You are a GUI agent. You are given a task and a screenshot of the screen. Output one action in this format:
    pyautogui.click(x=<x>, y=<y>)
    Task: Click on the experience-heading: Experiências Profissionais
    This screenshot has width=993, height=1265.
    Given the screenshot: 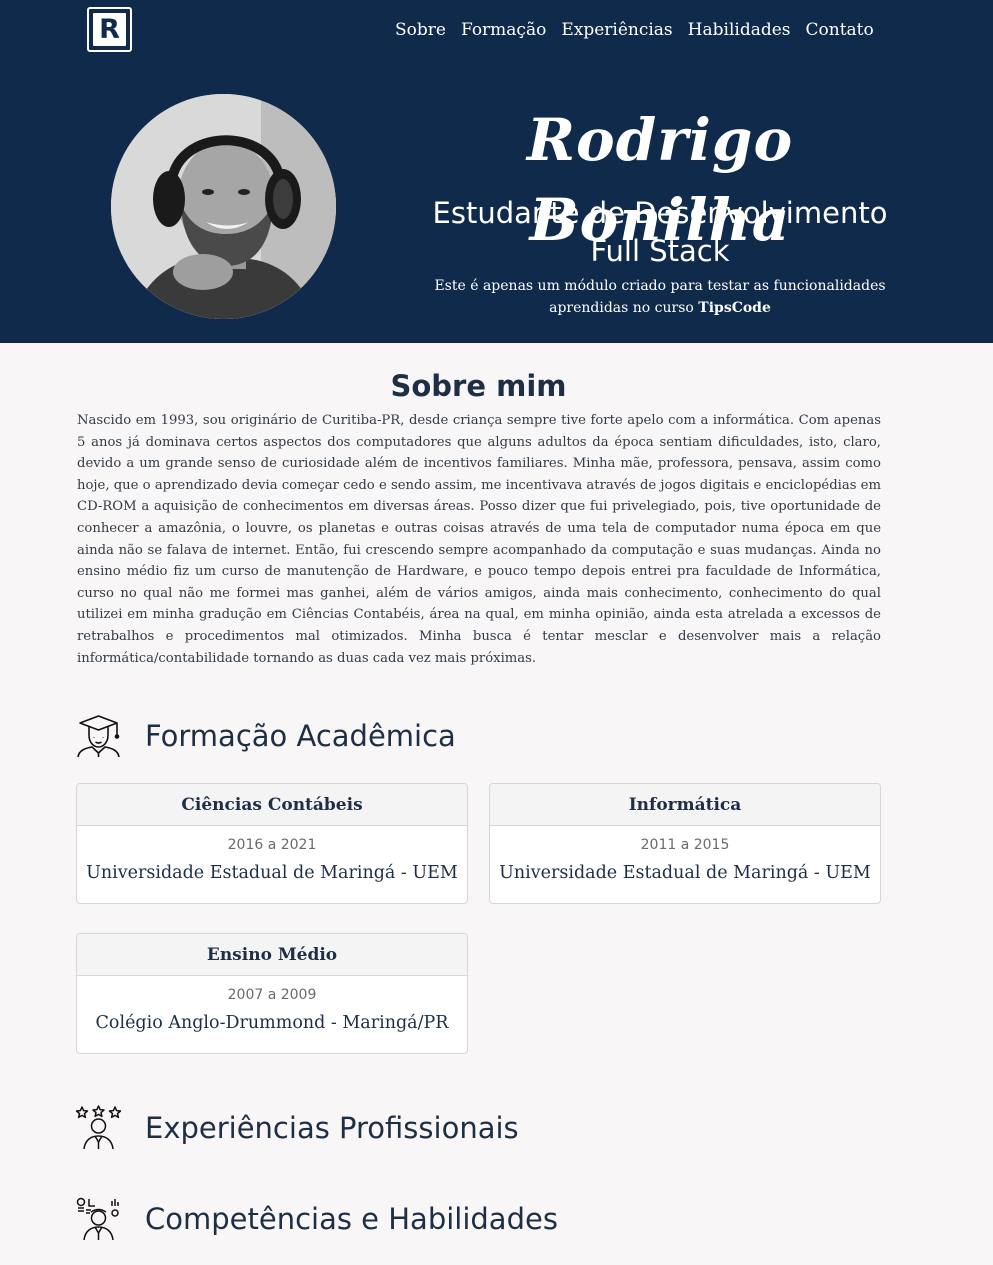 What is the action you would take?
    pyautogui.click(x=297, y=1127)
    